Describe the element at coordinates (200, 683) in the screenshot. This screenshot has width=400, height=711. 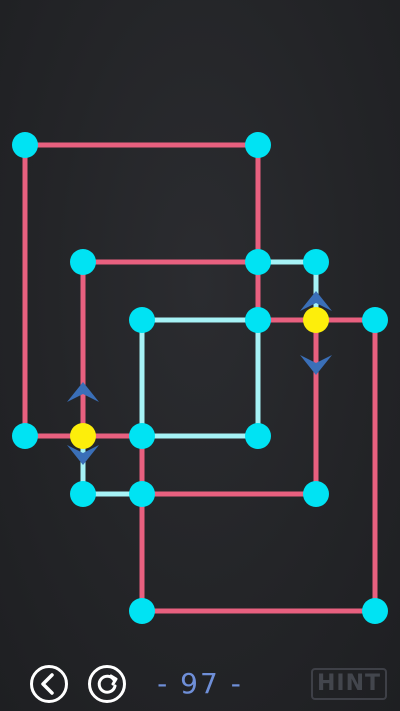
I see `level-number: - 97 -` at that location.